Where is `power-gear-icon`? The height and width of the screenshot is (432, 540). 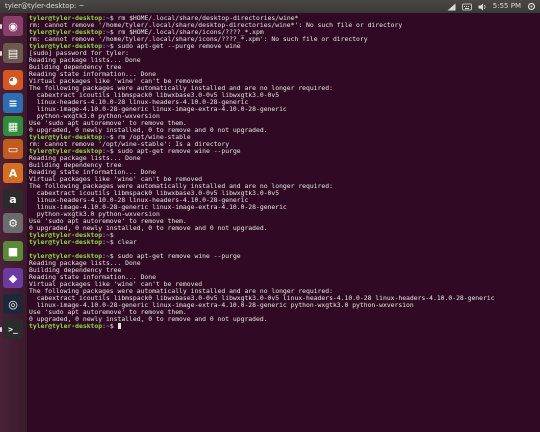 power-gear-icon is located at coordinates (531, 6).